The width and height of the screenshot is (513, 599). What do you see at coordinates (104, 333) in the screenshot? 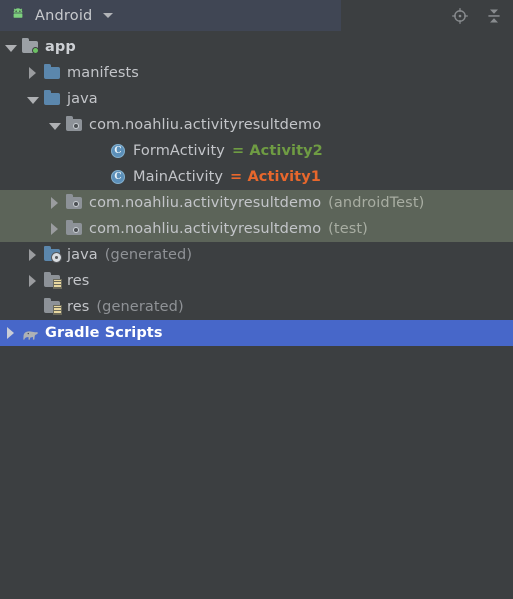
I see `tree-item-label: Gradle Scripts` at bounding box center [104, 333].